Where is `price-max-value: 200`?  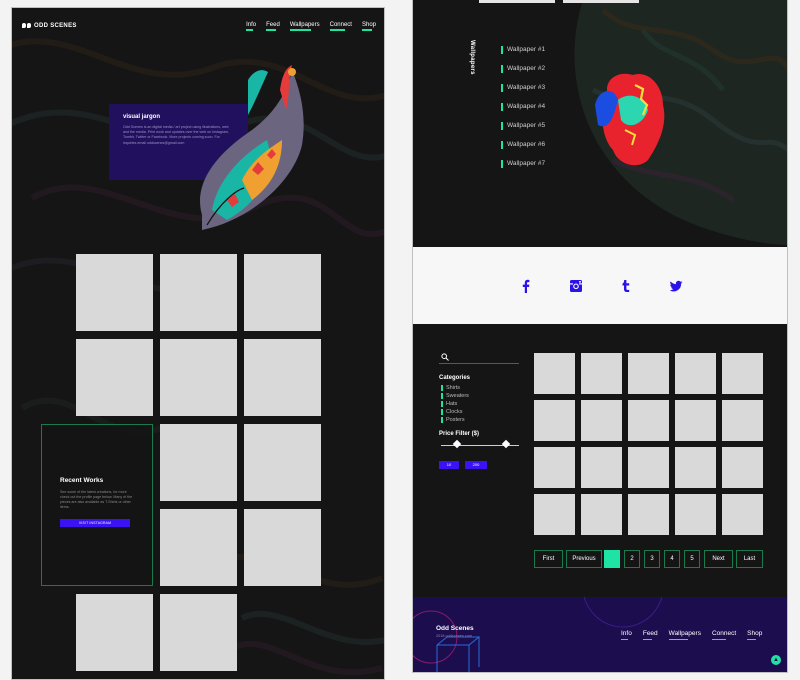
price-max-value: 200 is located at coordinates (476, 465).